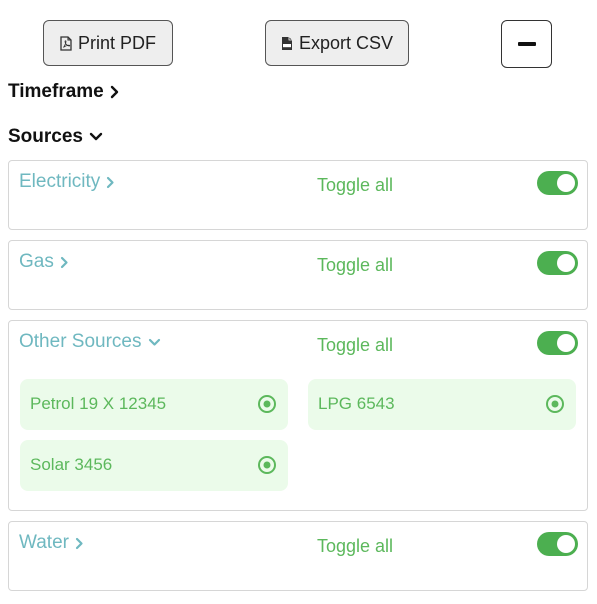  I want to click on source-title-electricity: Electricity, so click(67, 182).